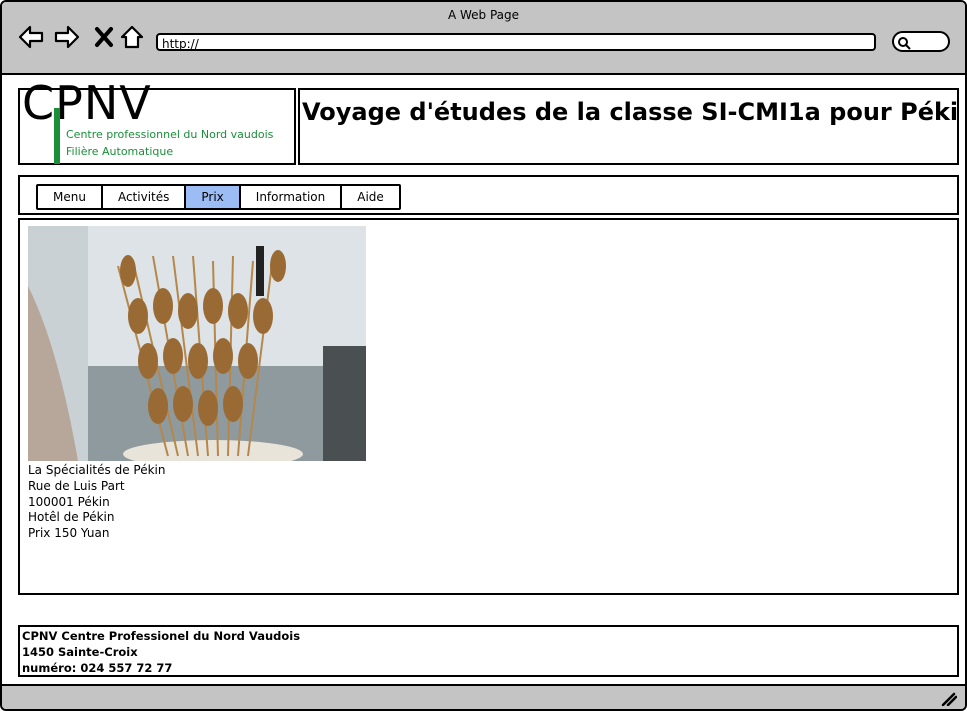 The image size is (967, 711). I want to click on footer-line-2: 1450 Sainte-Croix, so click(80, 652).